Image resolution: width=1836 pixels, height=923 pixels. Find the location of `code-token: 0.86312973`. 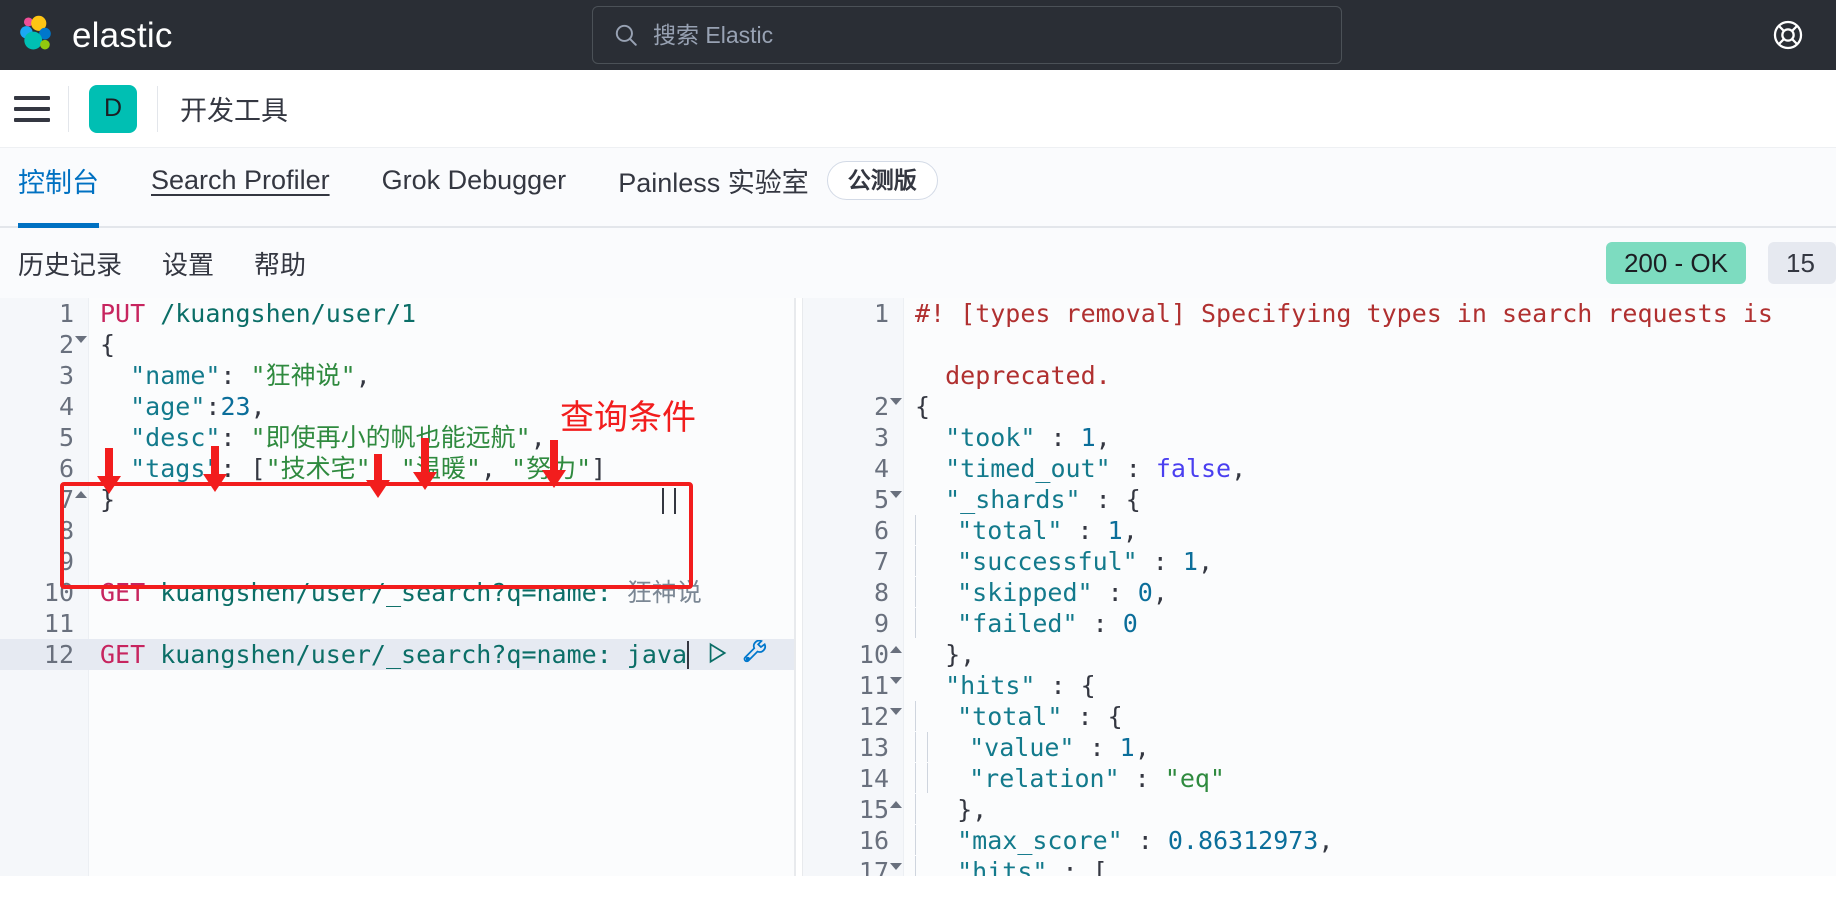

code-token: 0.86312973 is located at coordinates (1243, 840).